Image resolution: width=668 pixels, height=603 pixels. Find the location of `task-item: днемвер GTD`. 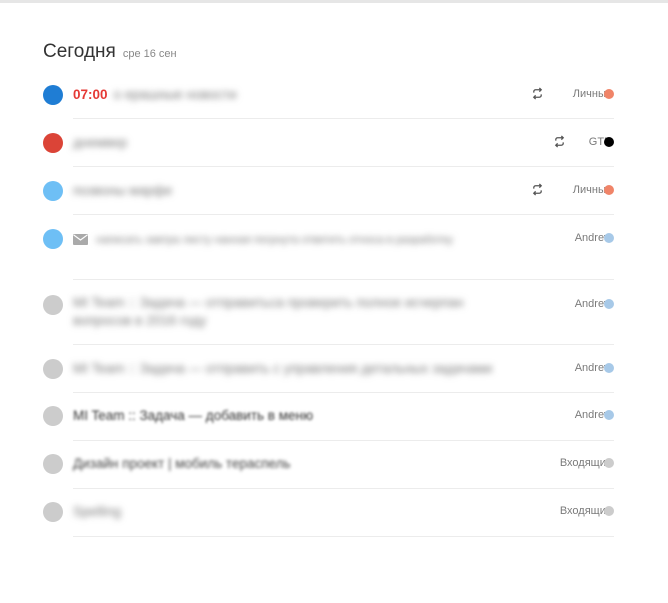

task-item: днемвер GTD is located at coordinates (334, 142).